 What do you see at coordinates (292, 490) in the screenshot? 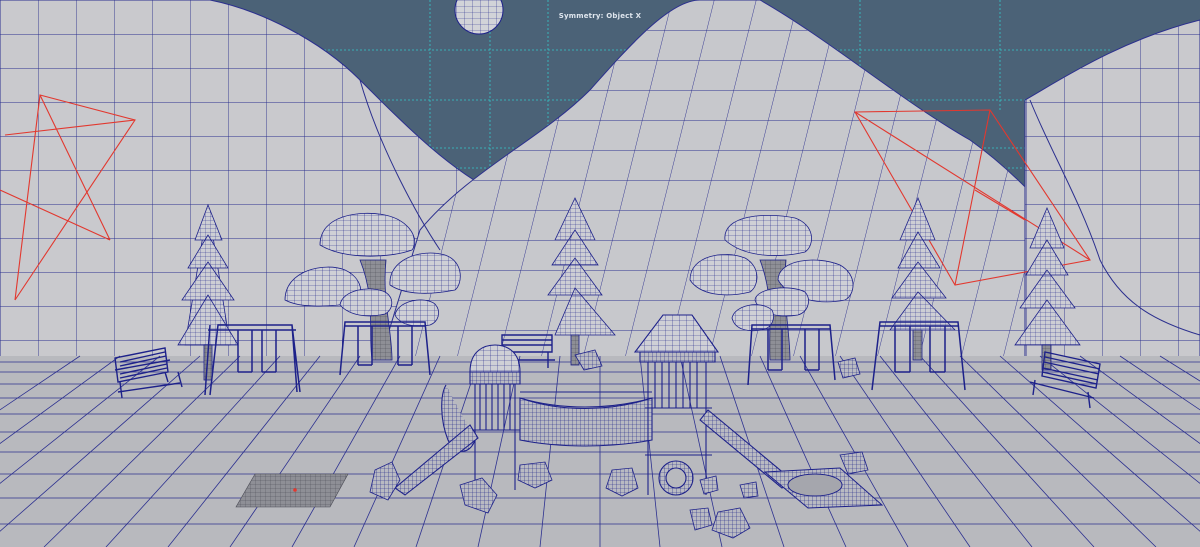
I see `ground-patch` at bounding box center [292, 490].